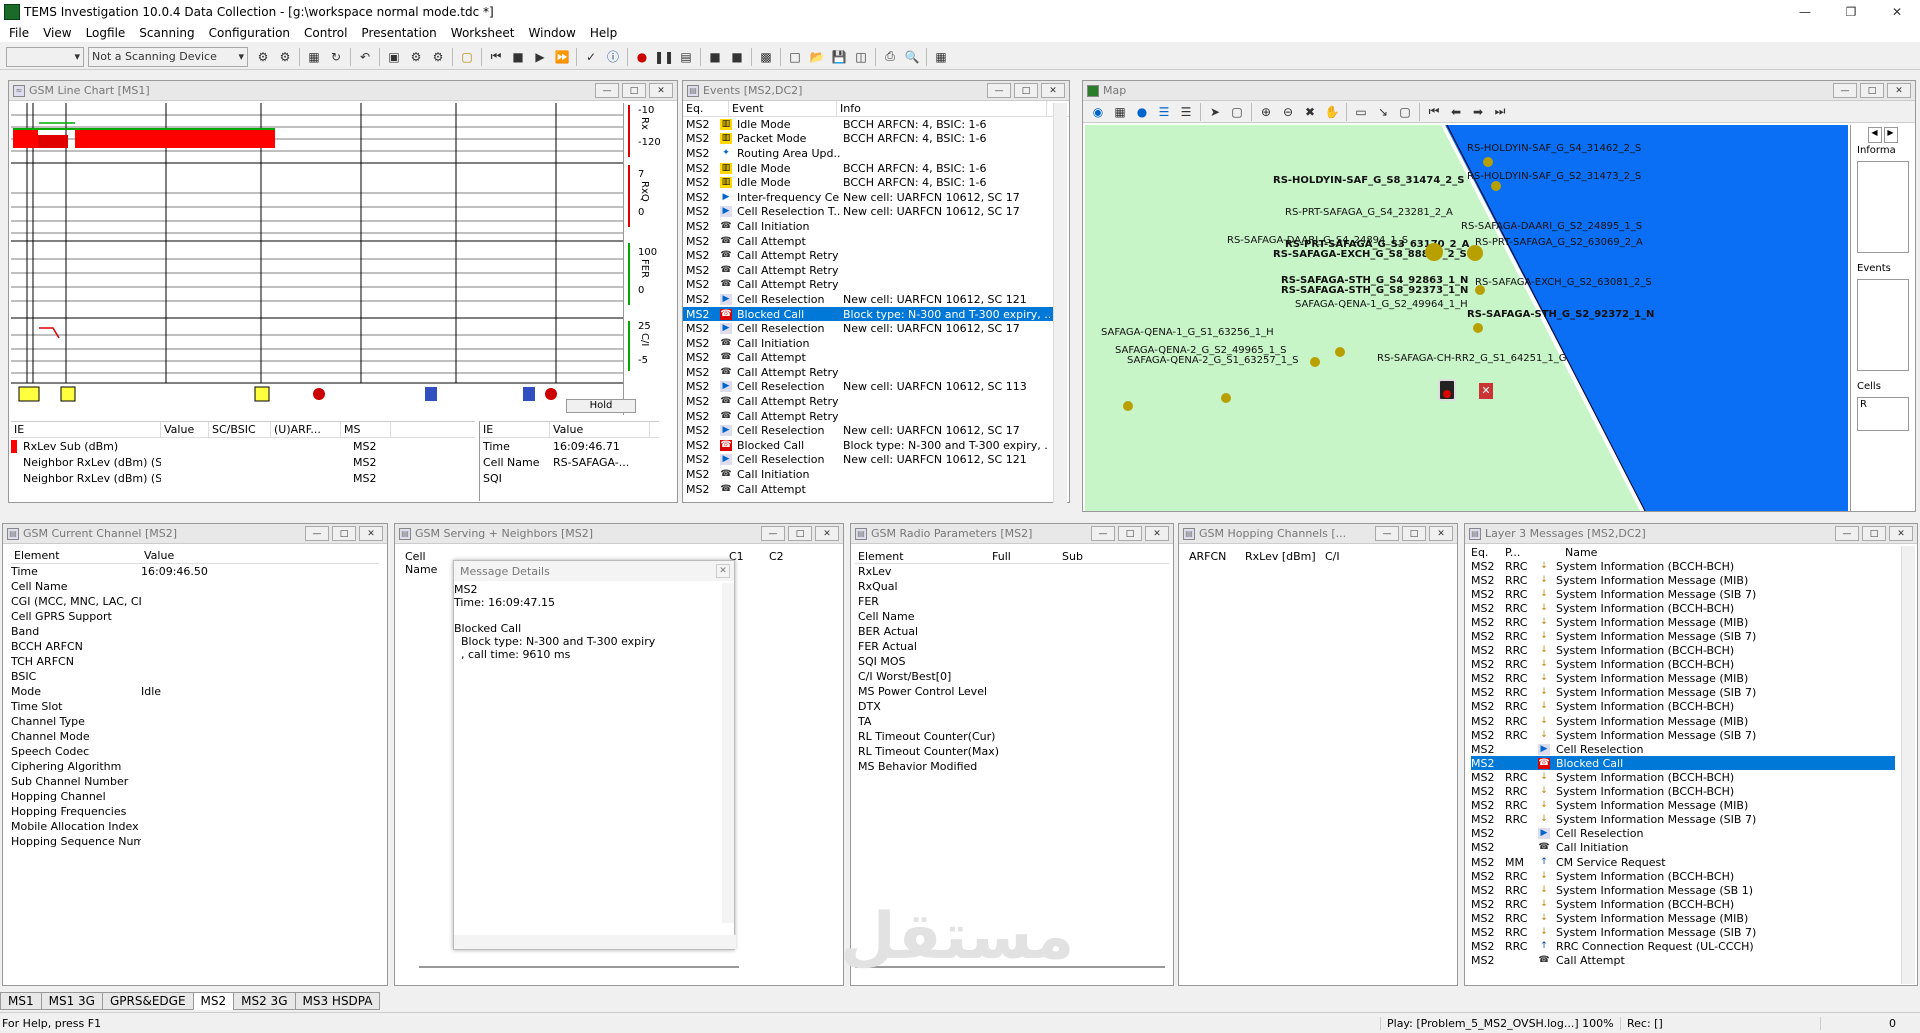  What do you see at coordinates (1374, 290) in the screenshot?
I see `cell-label: RS-SAFAGA-STH_G_S8_92373_1_N` at bounding box center [1374, 290].